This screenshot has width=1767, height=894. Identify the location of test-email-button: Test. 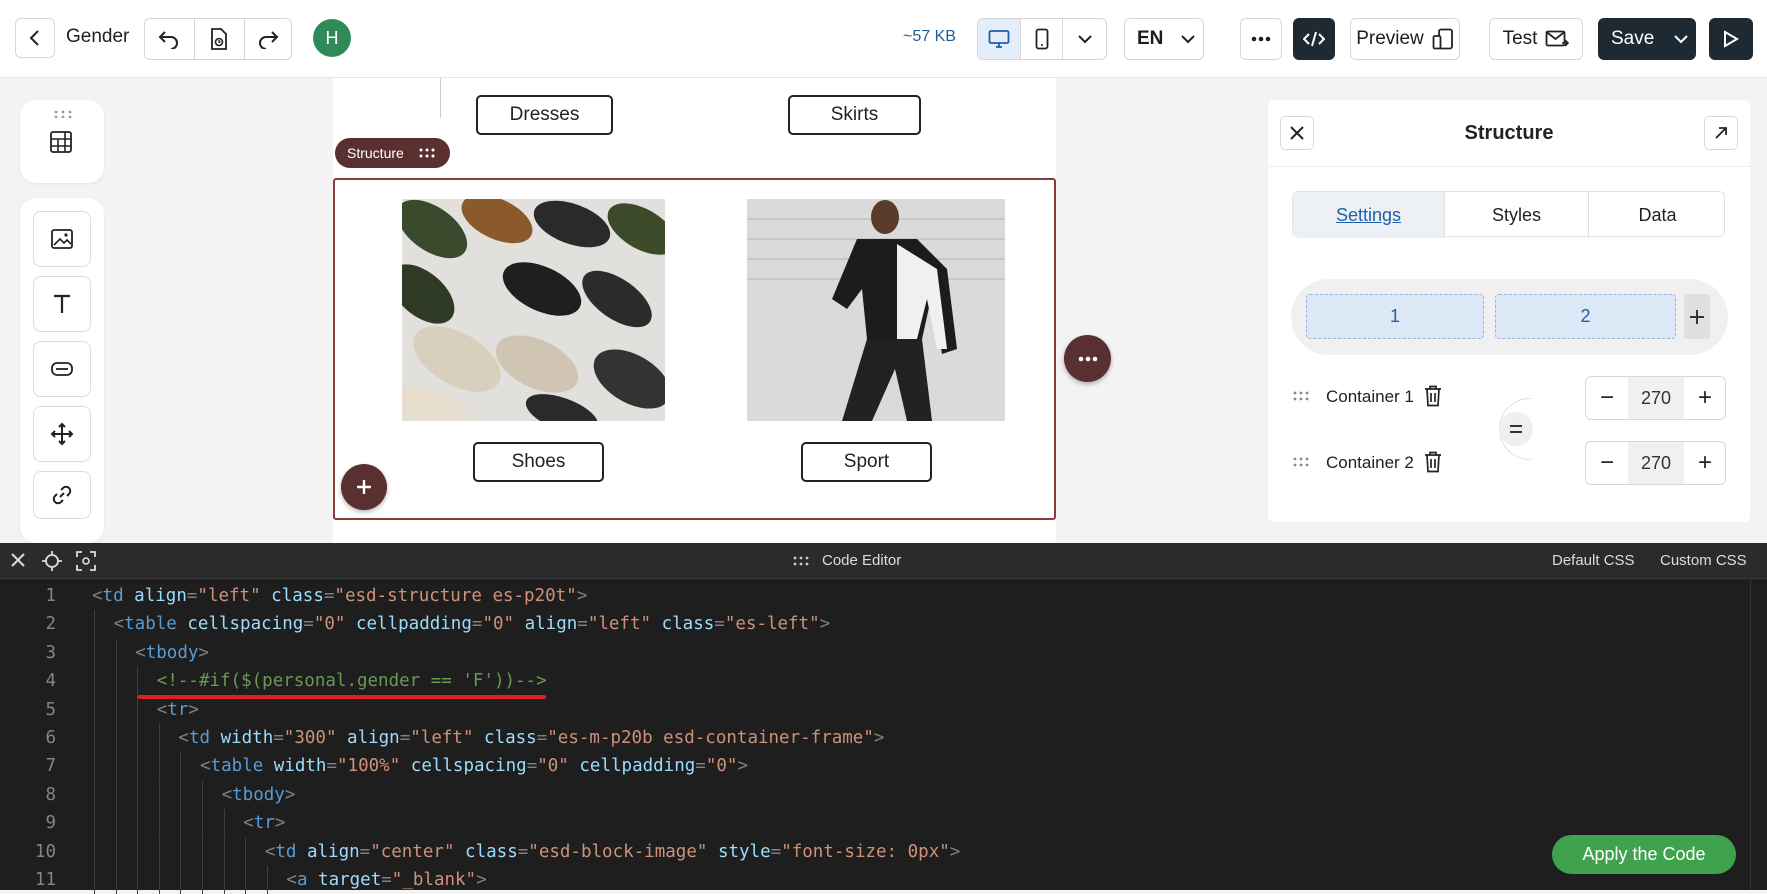
(1536, 39).